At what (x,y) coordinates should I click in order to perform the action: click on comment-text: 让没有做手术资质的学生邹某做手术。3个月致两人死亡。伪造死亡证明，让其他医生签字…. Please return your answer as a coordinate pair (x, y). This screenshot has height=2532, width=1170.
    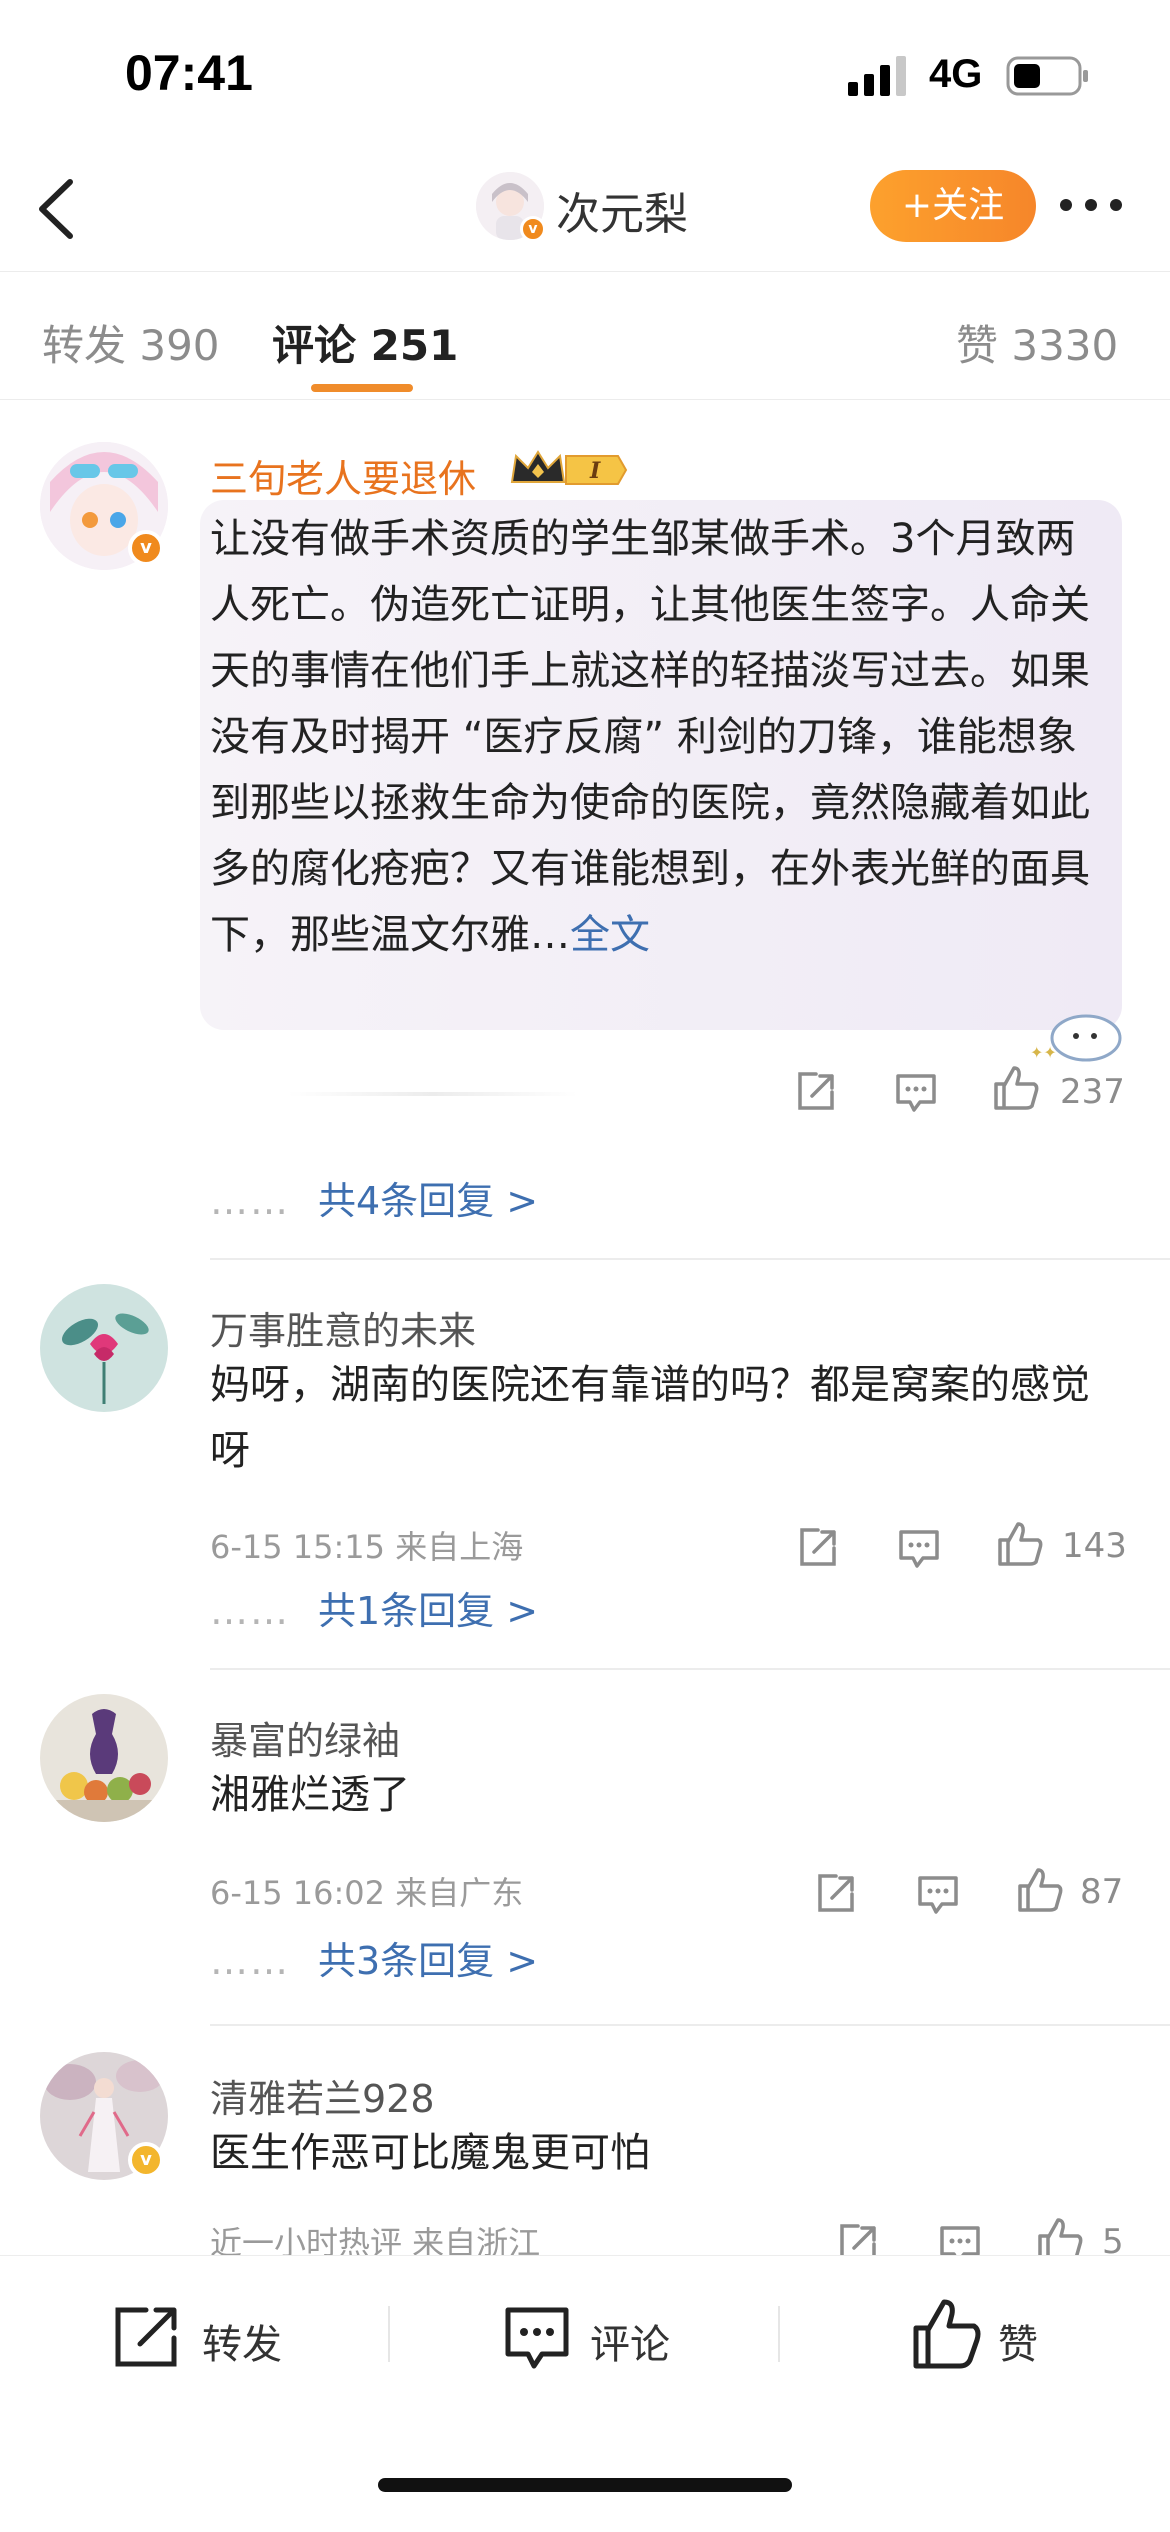
    Looking at the image, I should click on (660, 737).